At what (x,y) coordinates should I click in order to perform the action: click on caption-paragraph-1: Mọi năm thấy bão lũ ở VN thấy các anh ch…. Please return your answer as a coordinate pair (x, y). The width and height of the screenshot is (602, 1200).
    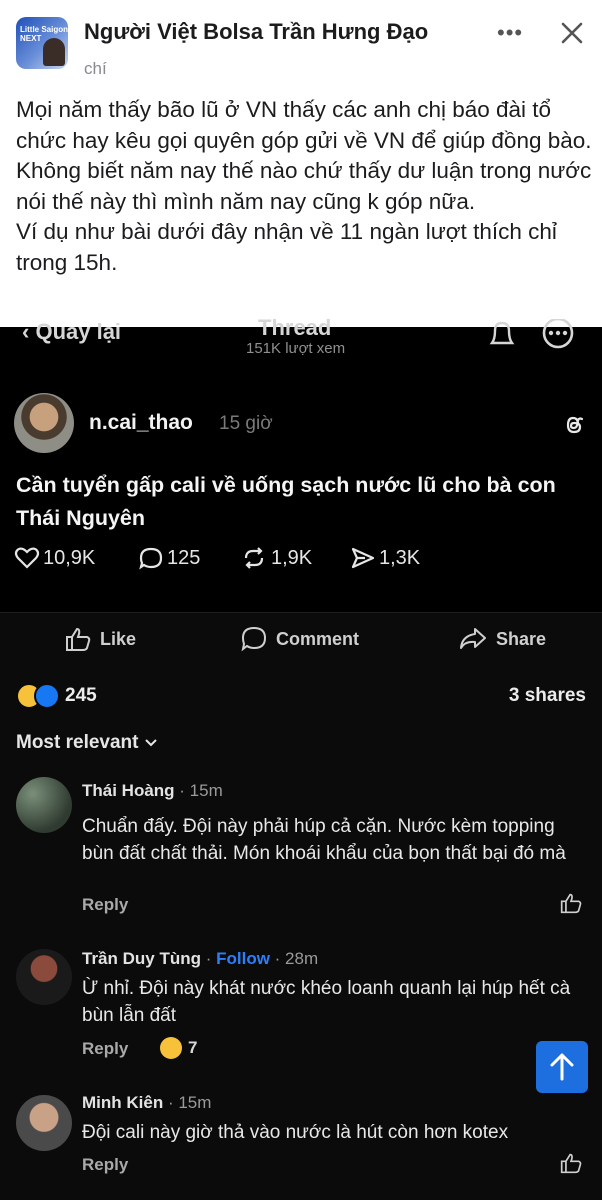
    Looking at the image, I should click on (304, 155).